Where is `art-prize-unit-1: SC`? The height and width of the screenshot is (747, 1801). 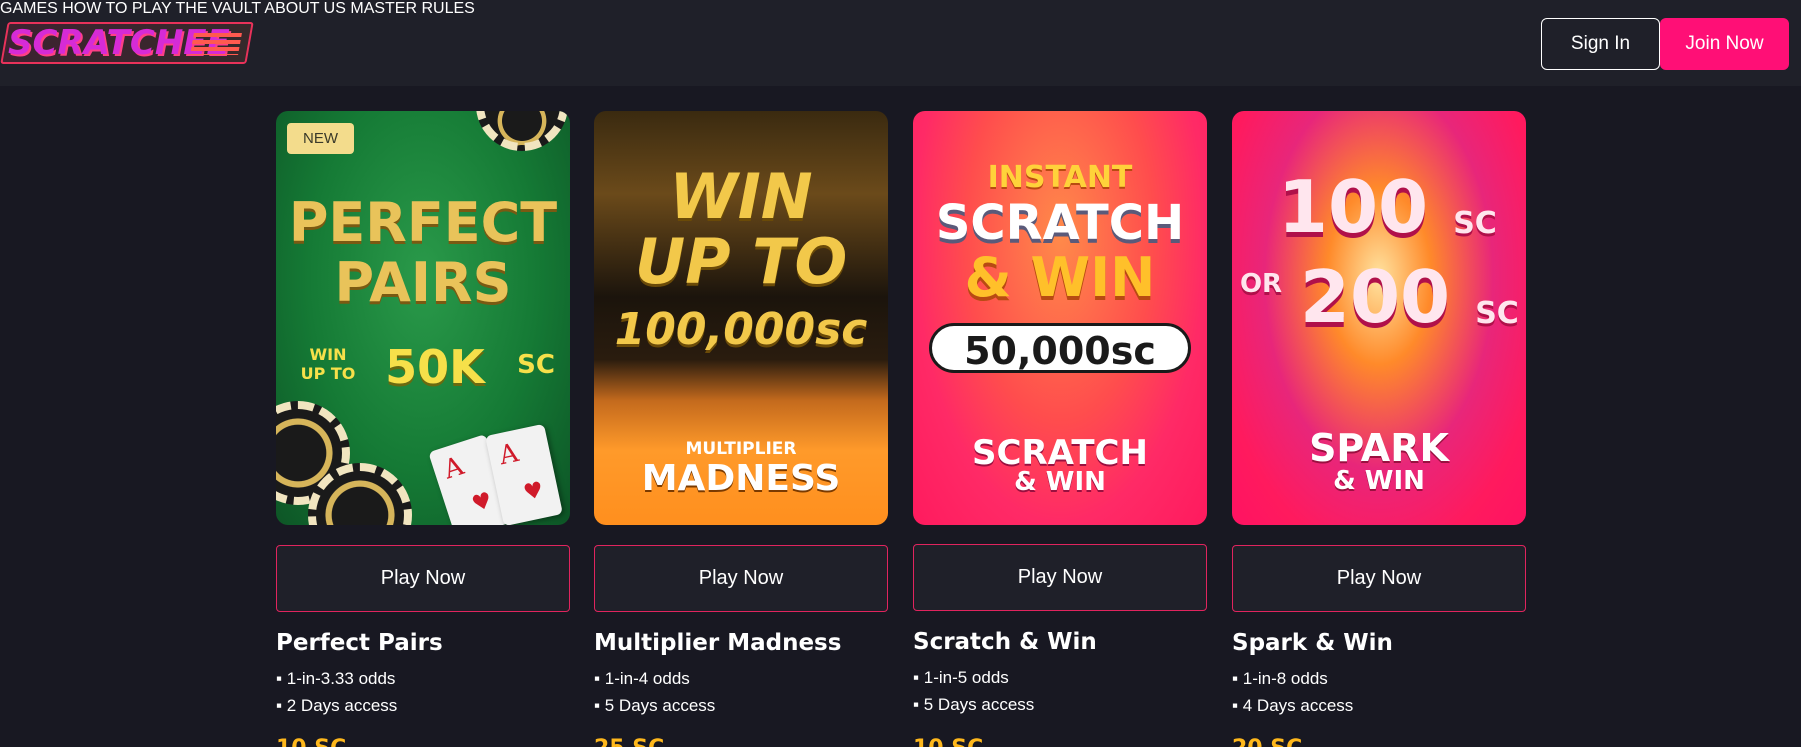
art-prize-unit-1: SC is located at coordinates (1475, 223).